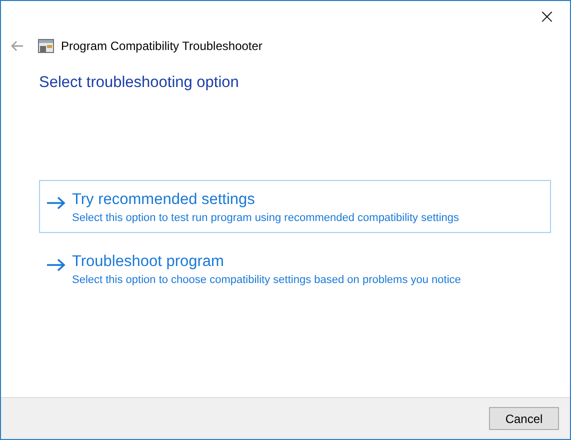 The width and height of the screenshot is (571, 440). Describe the element at coordinates (266, 280) in the screenshot. I see `option-description: Select this option to choose compatibility settings based on problems you notice` at that location.